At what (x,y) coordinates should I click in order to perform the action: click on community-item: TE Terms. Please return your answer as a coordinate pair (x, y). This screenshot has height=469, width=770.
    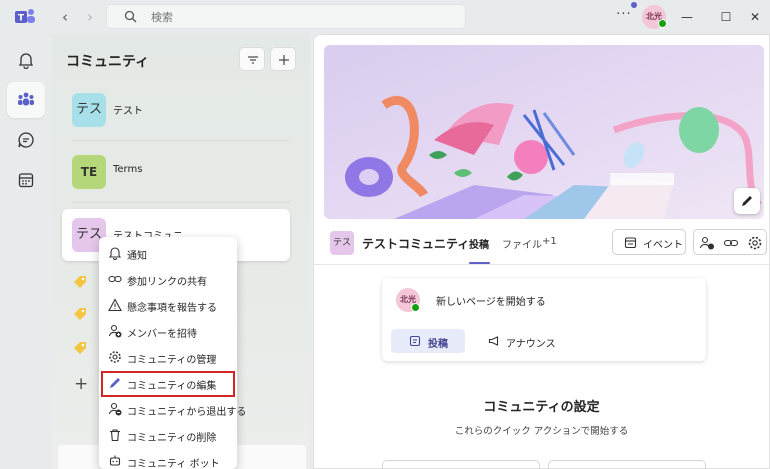
    Looking at the image, I should click on (176, 172).